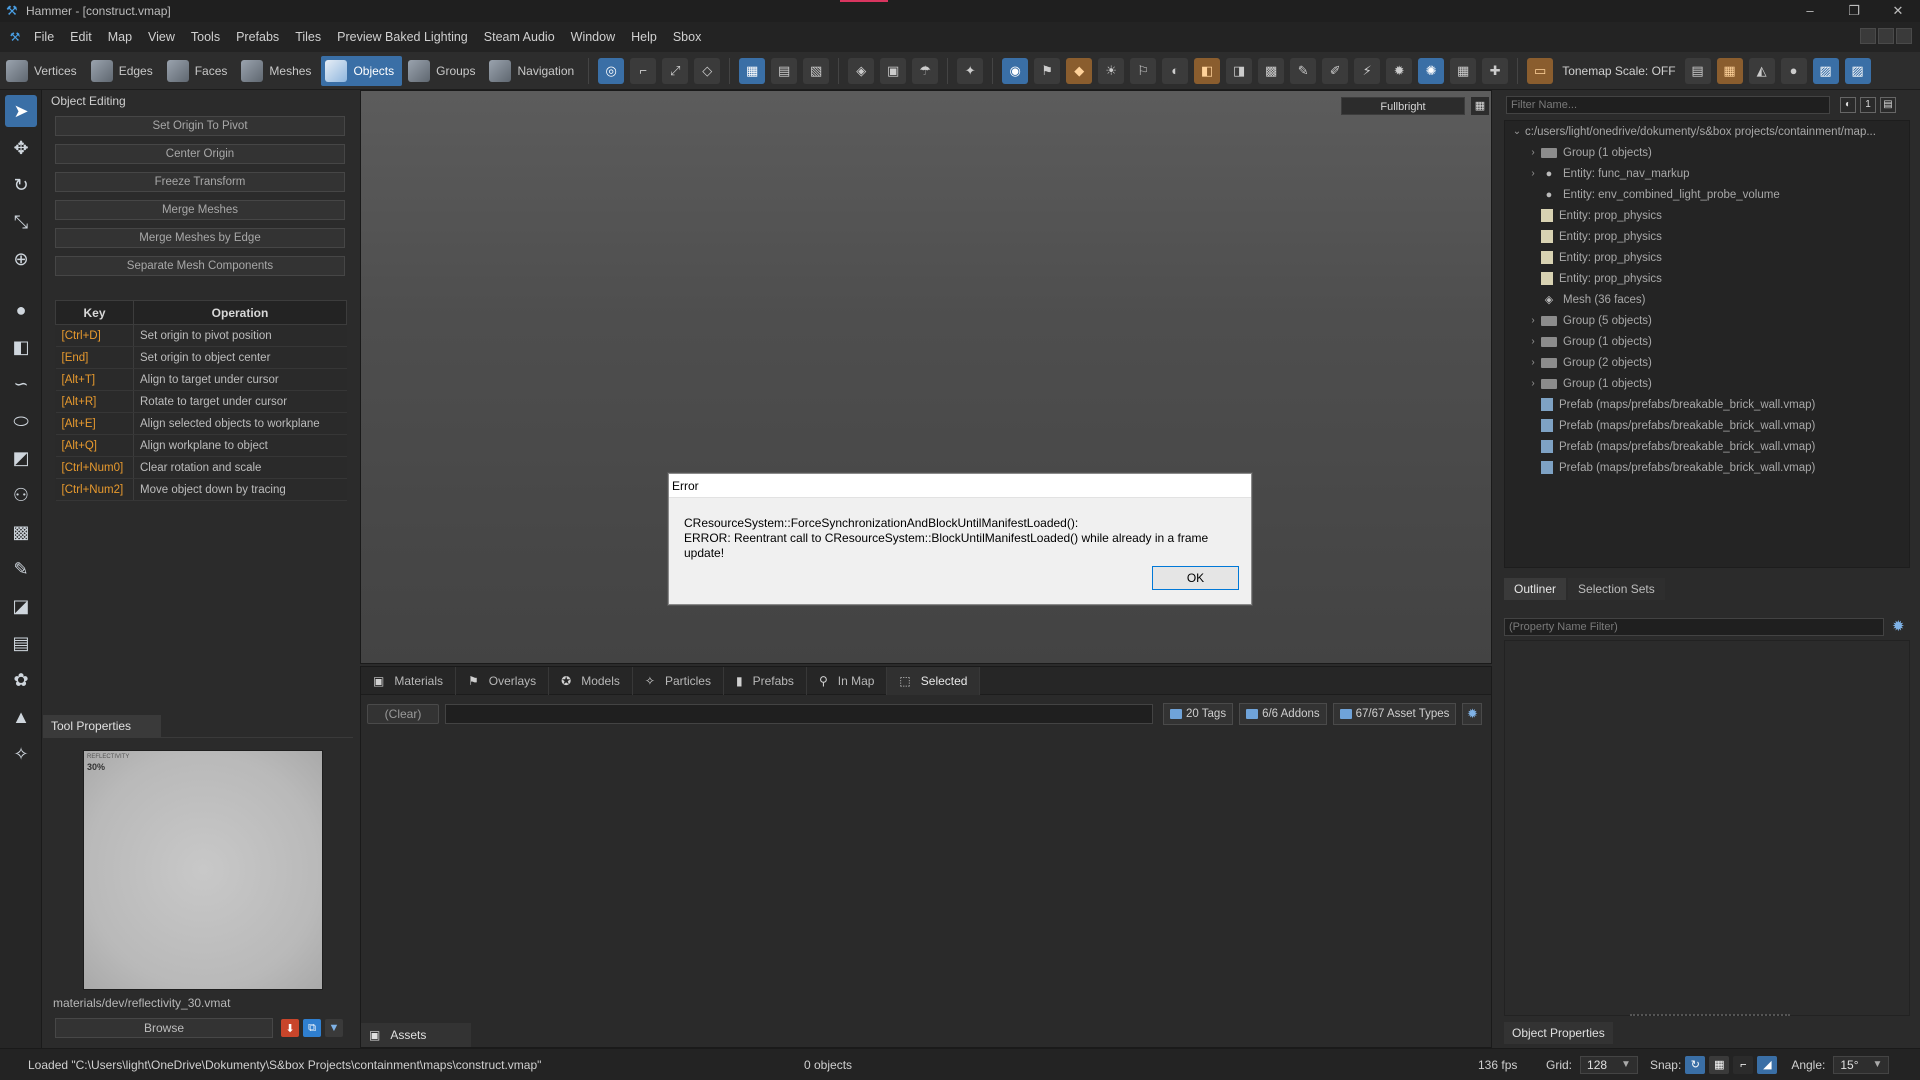 This screenshot has width=1920, height=1080. I want to click on clip-tool-icon: ◩, so click(21, 458).